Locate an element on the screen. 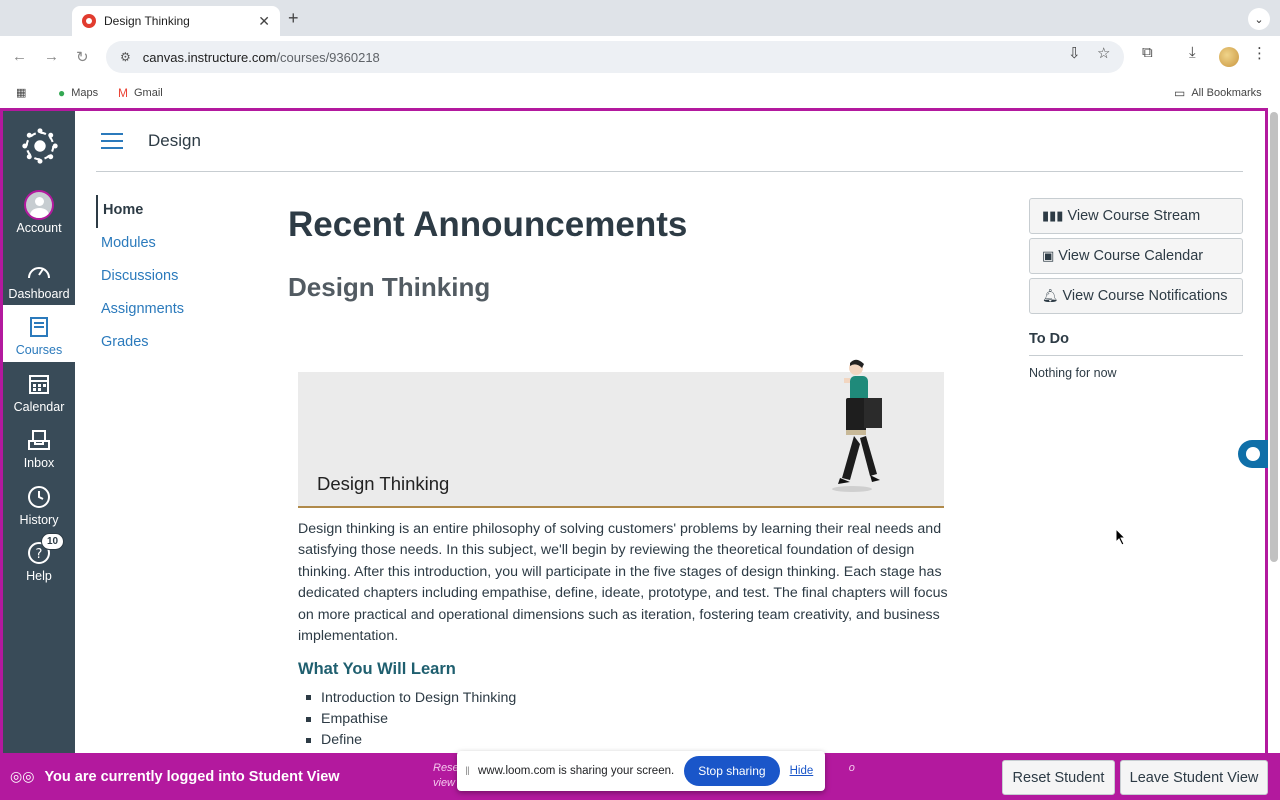 The height and width of the screenshot is (800, 1280). todo-heading: To Do is located at coordinates (1049, 339).